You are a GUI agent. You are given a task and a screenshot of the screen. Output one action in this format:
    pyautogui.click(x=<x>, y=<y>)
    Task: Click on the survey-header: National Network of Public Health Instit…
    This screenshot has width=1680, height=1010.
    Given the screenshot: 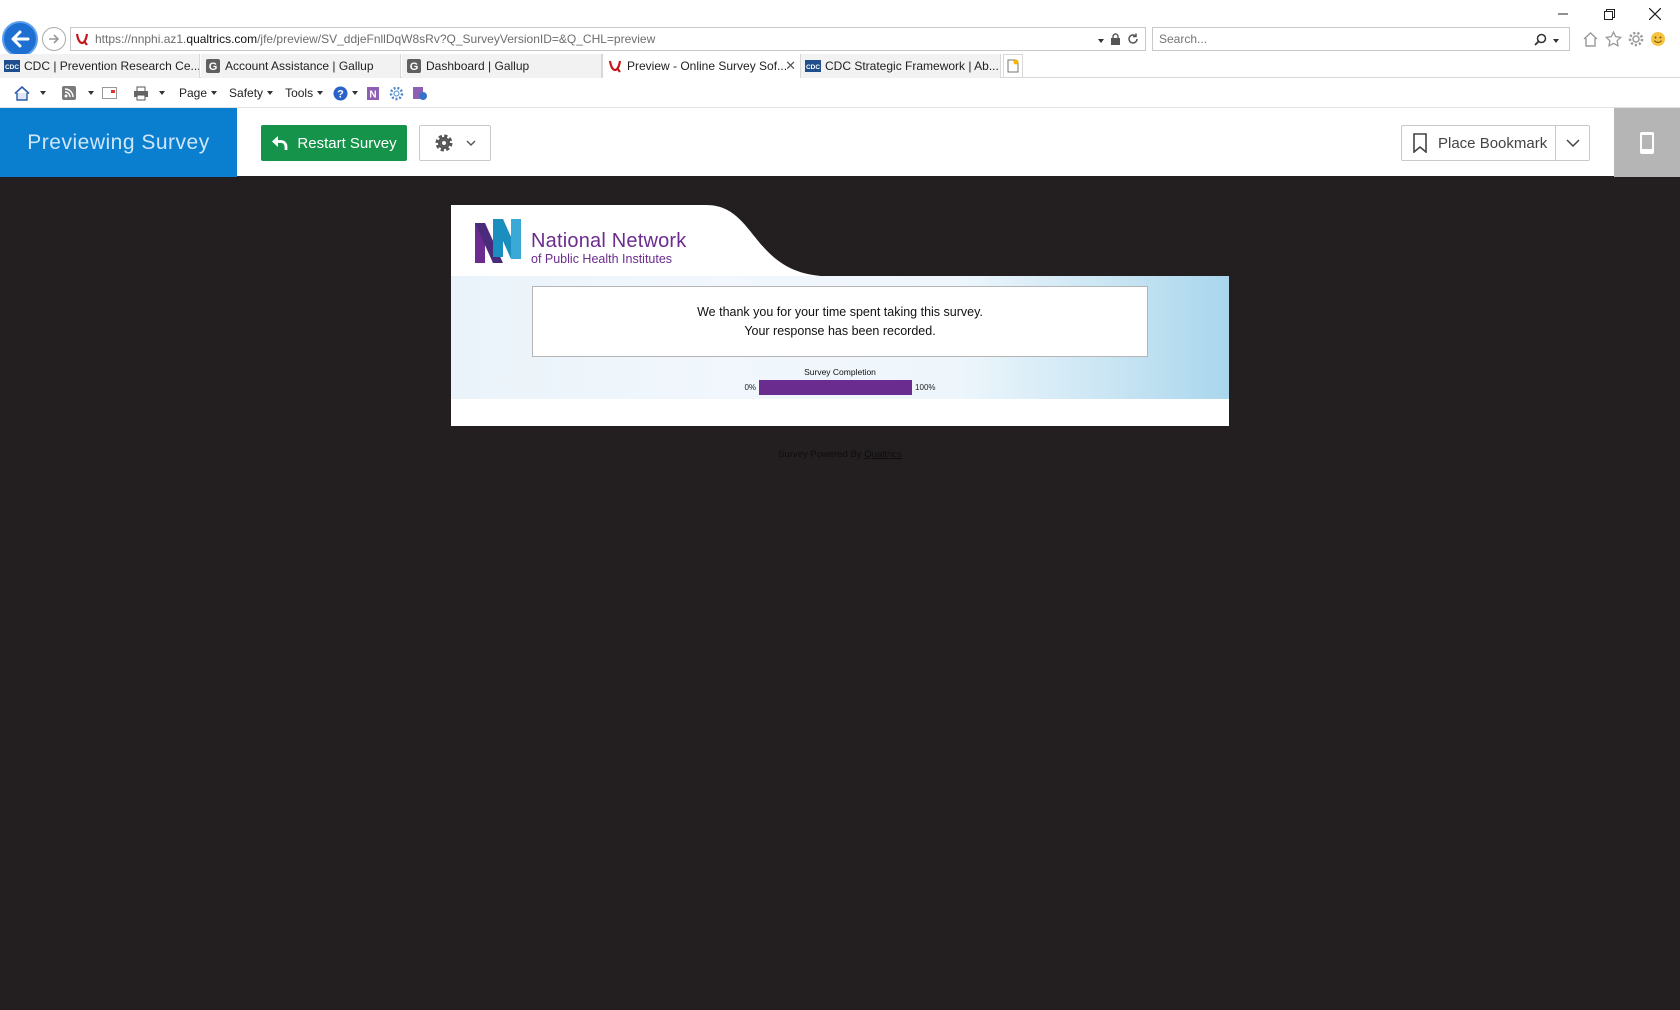 What is the action you would take?
    pyautogui.click(x=840, y=240)
    